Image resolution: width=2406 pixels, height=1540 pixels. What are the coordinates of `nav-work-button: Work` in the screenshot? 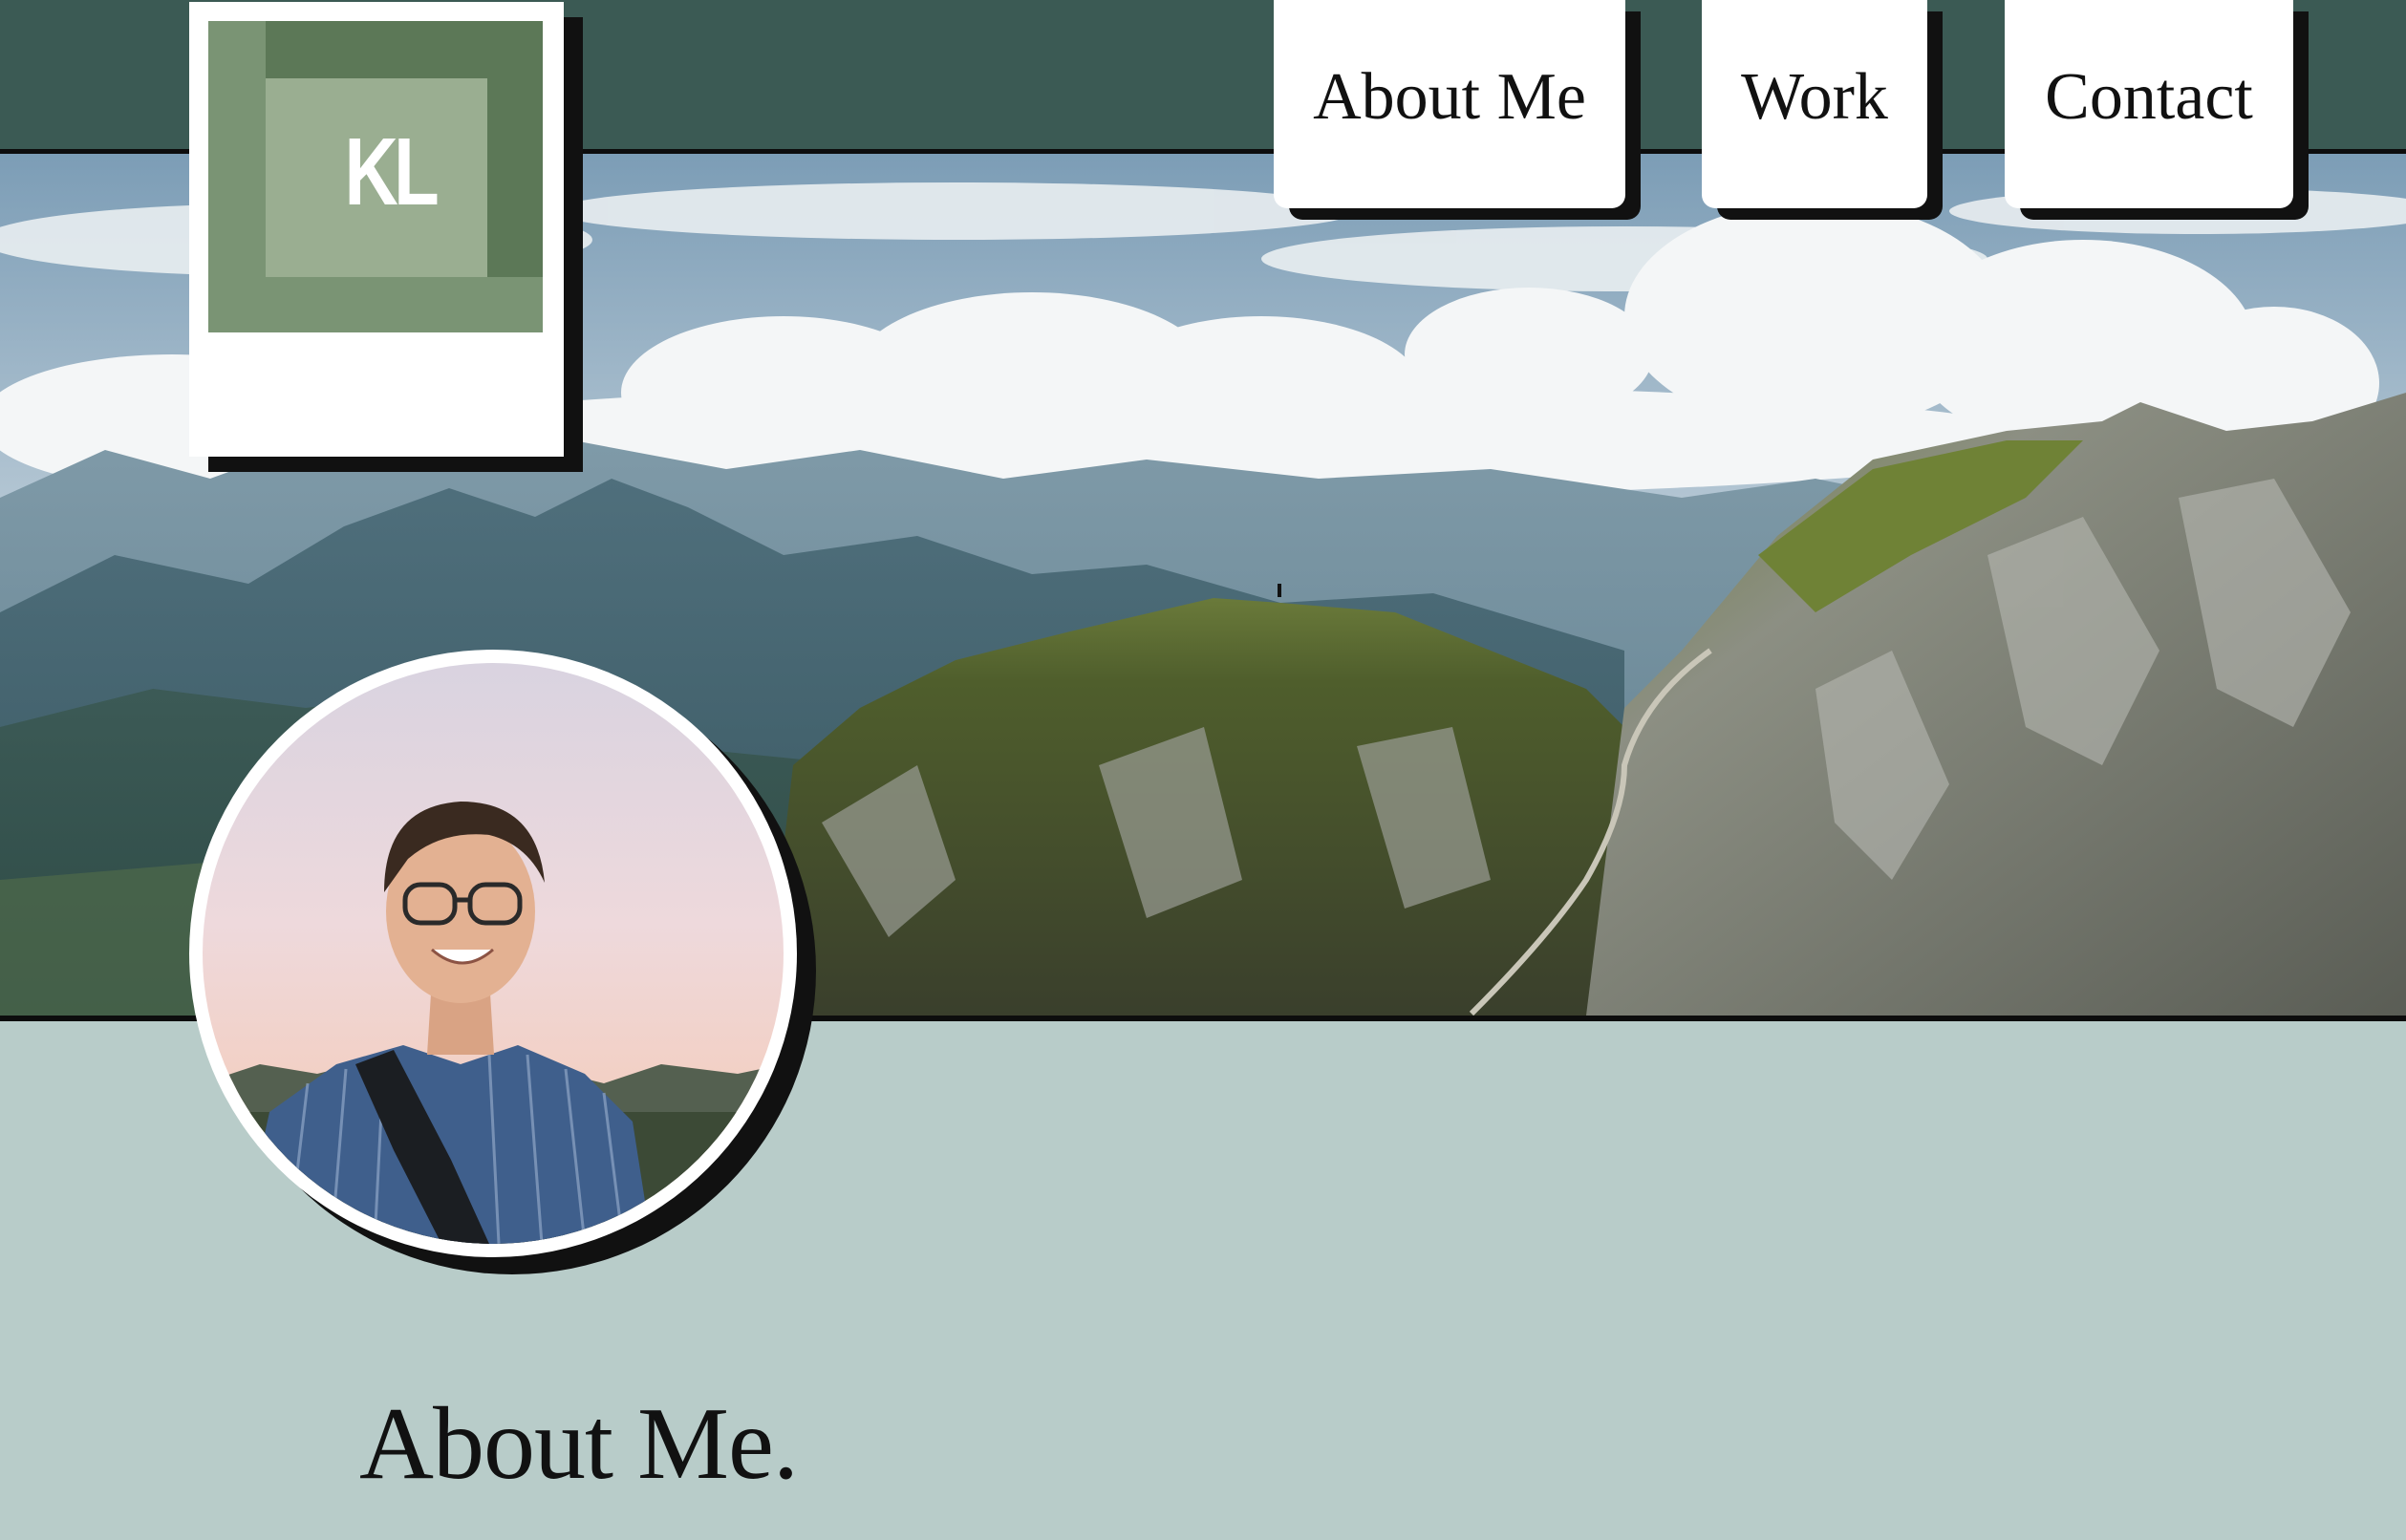 It's located at (1814, 104).